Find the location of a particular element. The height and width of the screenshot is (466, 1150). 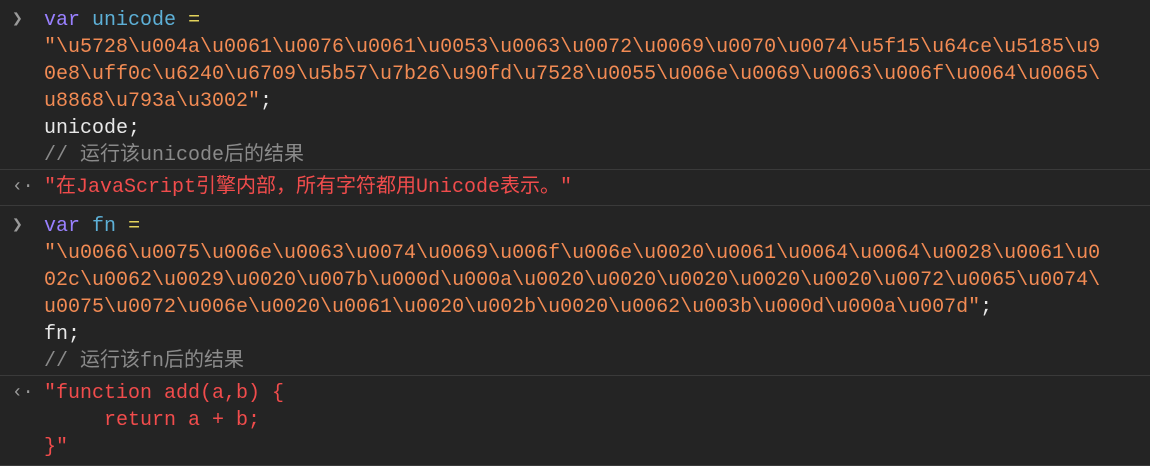

expression-line: unicode; is located at coordinates (92, 128).